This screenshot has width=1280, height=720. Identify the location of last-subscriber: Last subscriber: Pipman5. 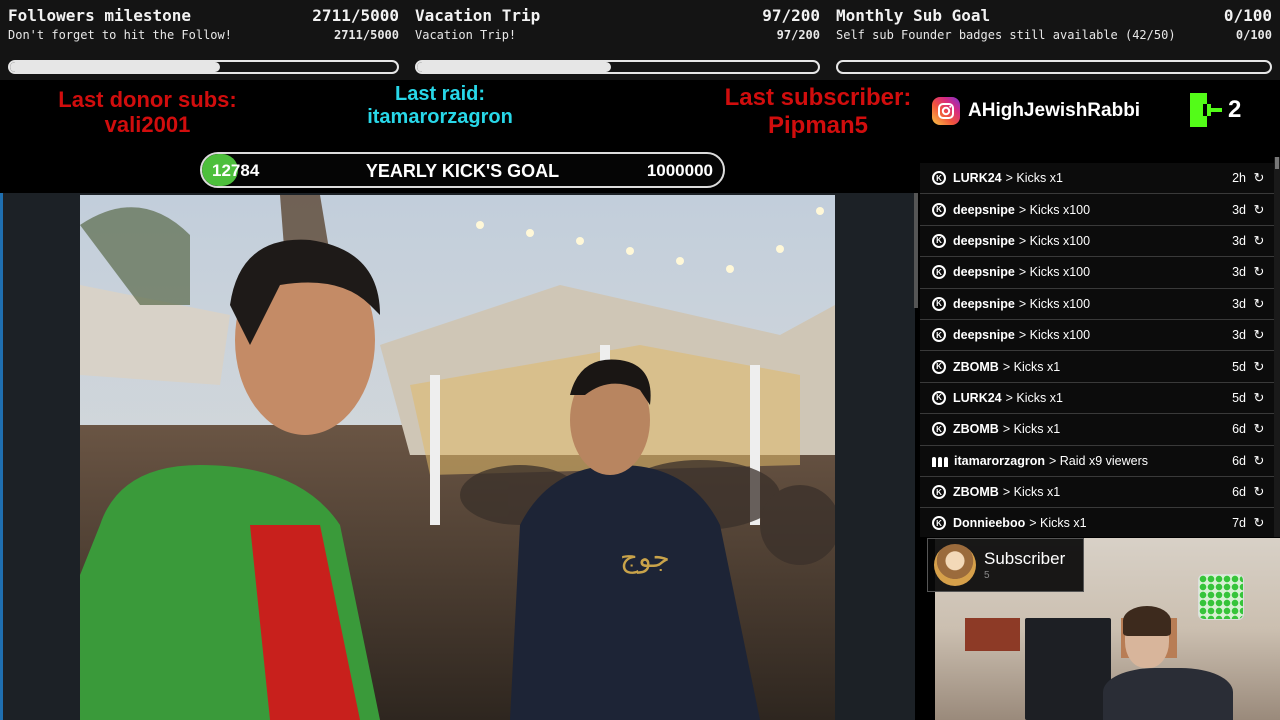
(818, 111).